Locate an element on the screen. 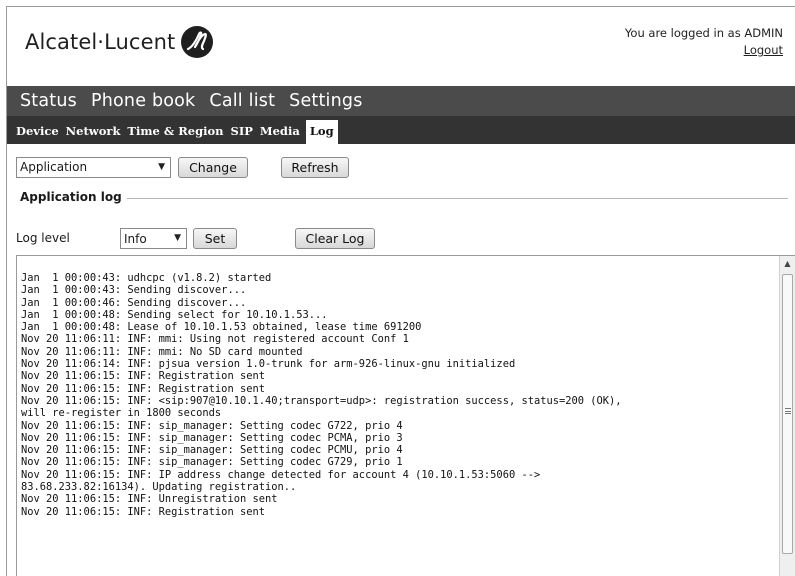  section-divider is located at coordinates (457, 198).